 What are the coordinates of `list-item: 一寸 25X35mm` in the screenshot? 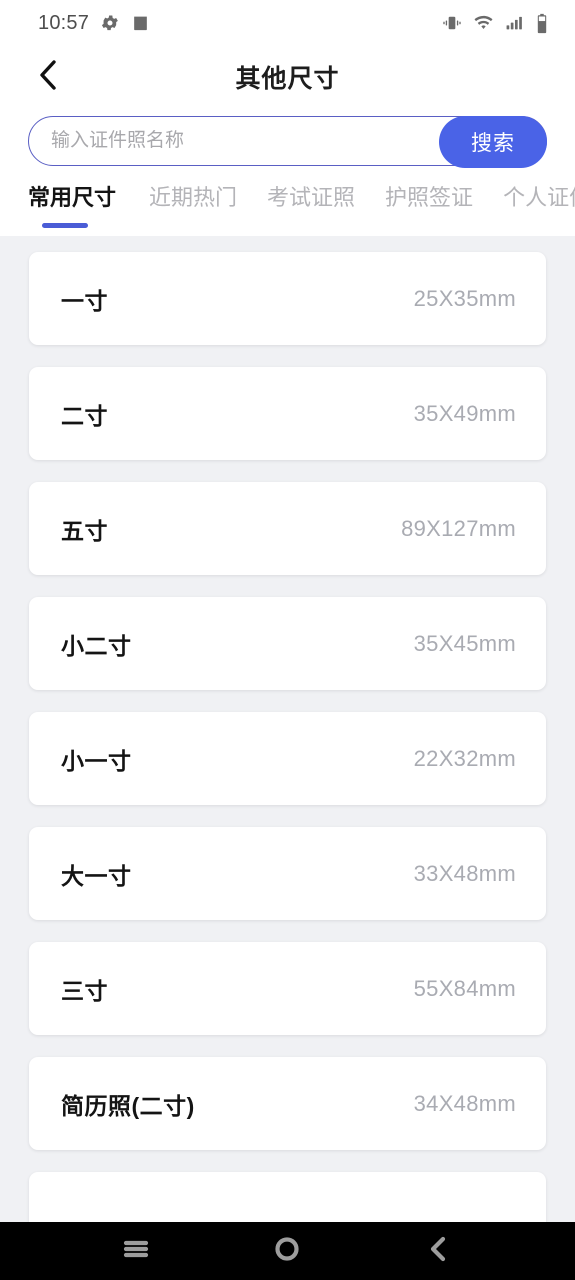 It's located at (287, 298).